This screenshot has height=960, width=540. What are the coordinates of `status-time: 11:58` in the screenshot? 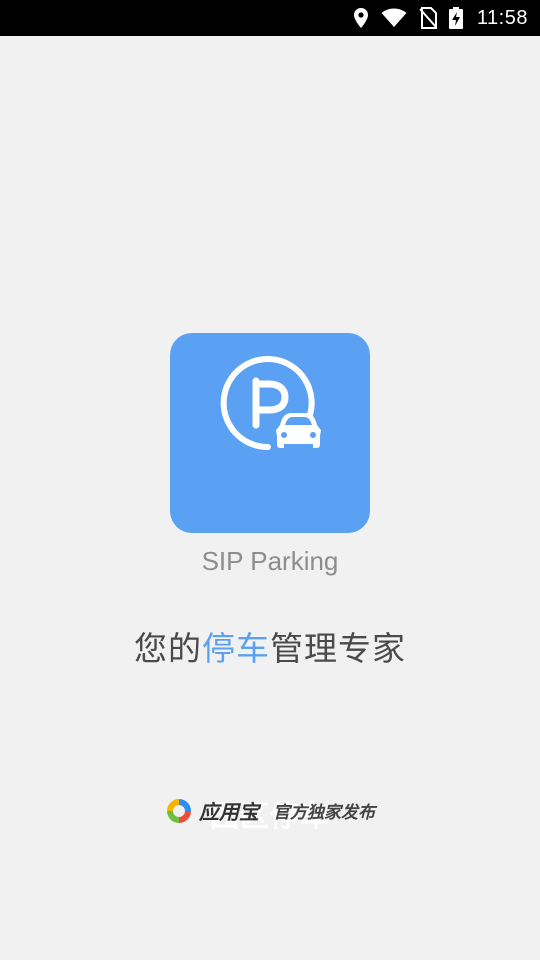 It's located at (502, 17).